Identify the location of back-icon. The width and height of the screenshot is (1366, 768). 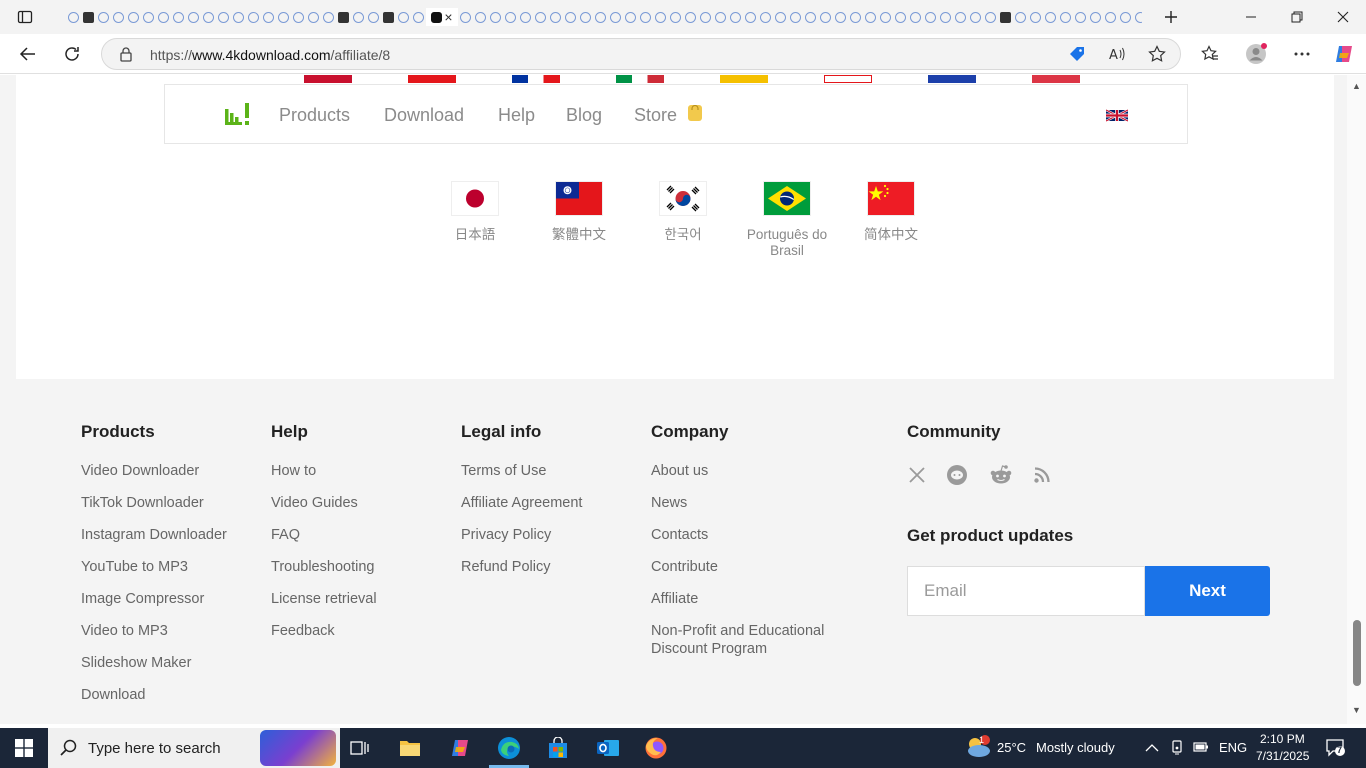
(28, 54).